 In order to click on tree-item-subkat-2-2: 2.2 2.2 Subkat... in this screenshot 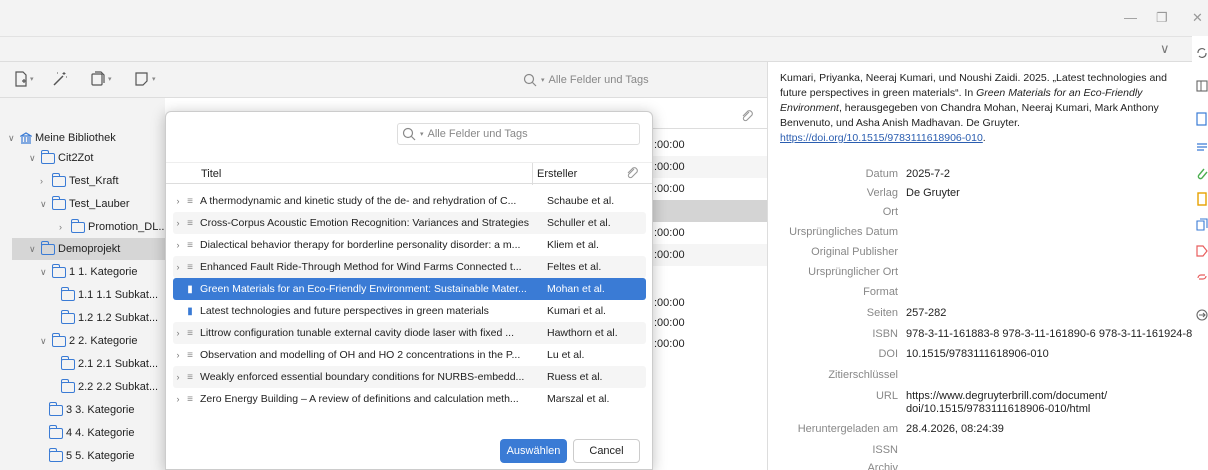, I will do `click(109, 387)`.